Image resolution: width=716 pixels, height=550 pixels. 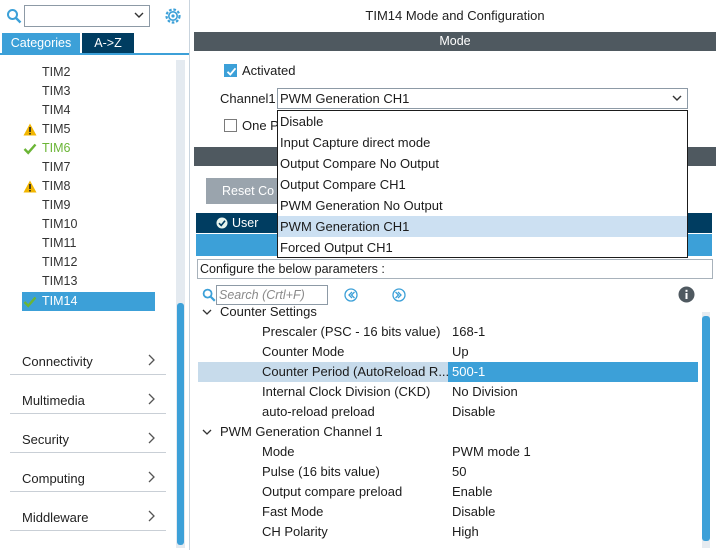 I want to click on one-pulse-checkbox, so click(x=230, y=125).